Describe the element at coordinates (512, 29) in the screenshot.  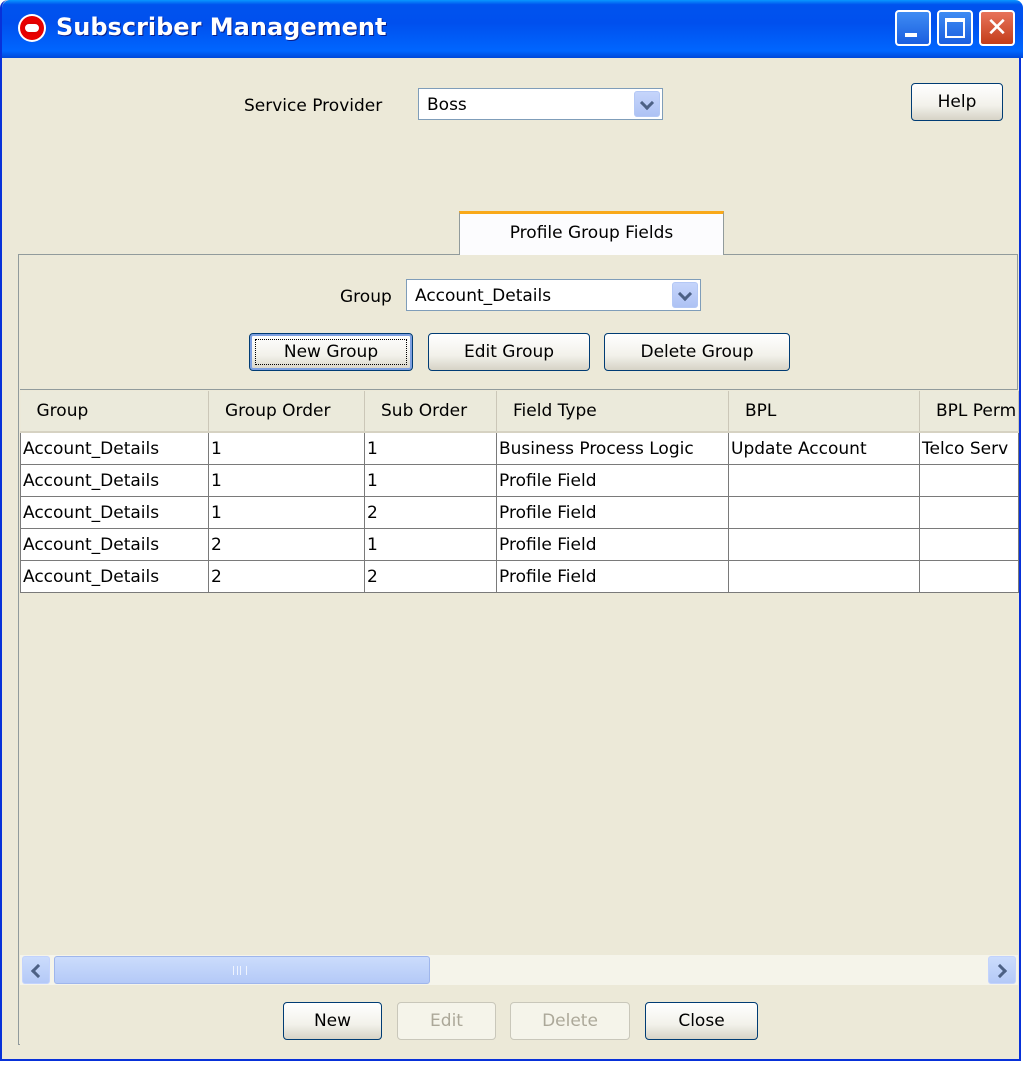
I see `title-bar: Subscriber Management ✕` at that location.